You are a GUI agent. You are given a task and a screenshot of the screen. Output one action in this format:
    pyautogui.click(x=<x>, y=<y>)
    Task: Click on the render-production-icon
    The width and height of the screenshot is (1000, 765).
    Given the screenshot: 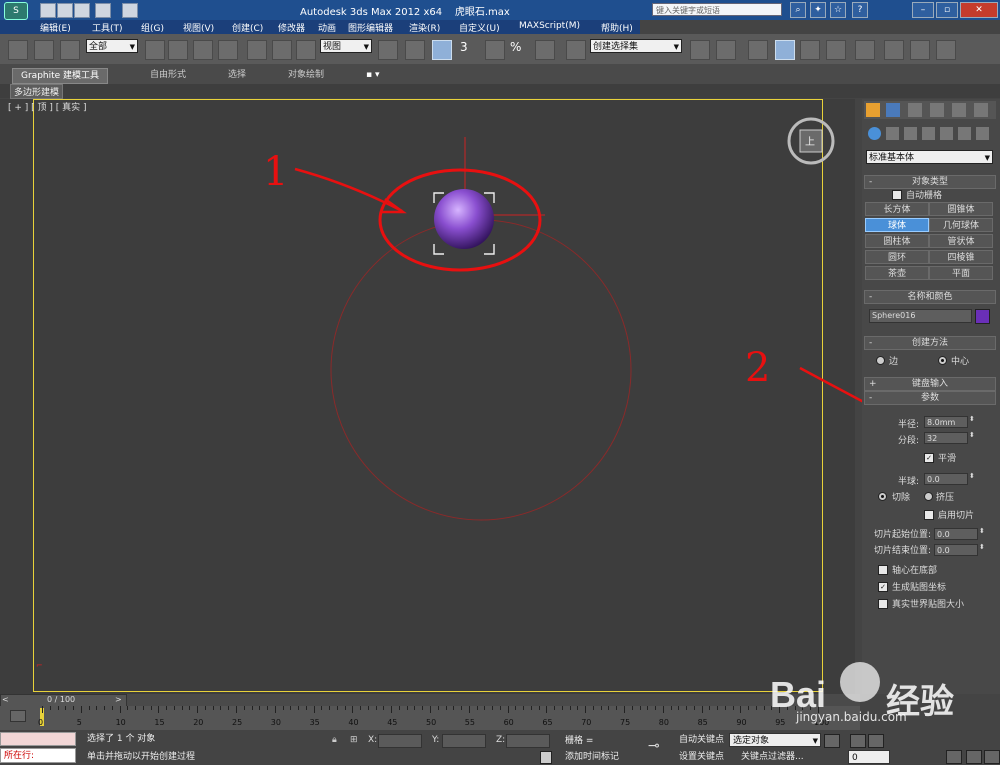 What is the action you would take?
    pyautogui.click(x=946, y=50)
    